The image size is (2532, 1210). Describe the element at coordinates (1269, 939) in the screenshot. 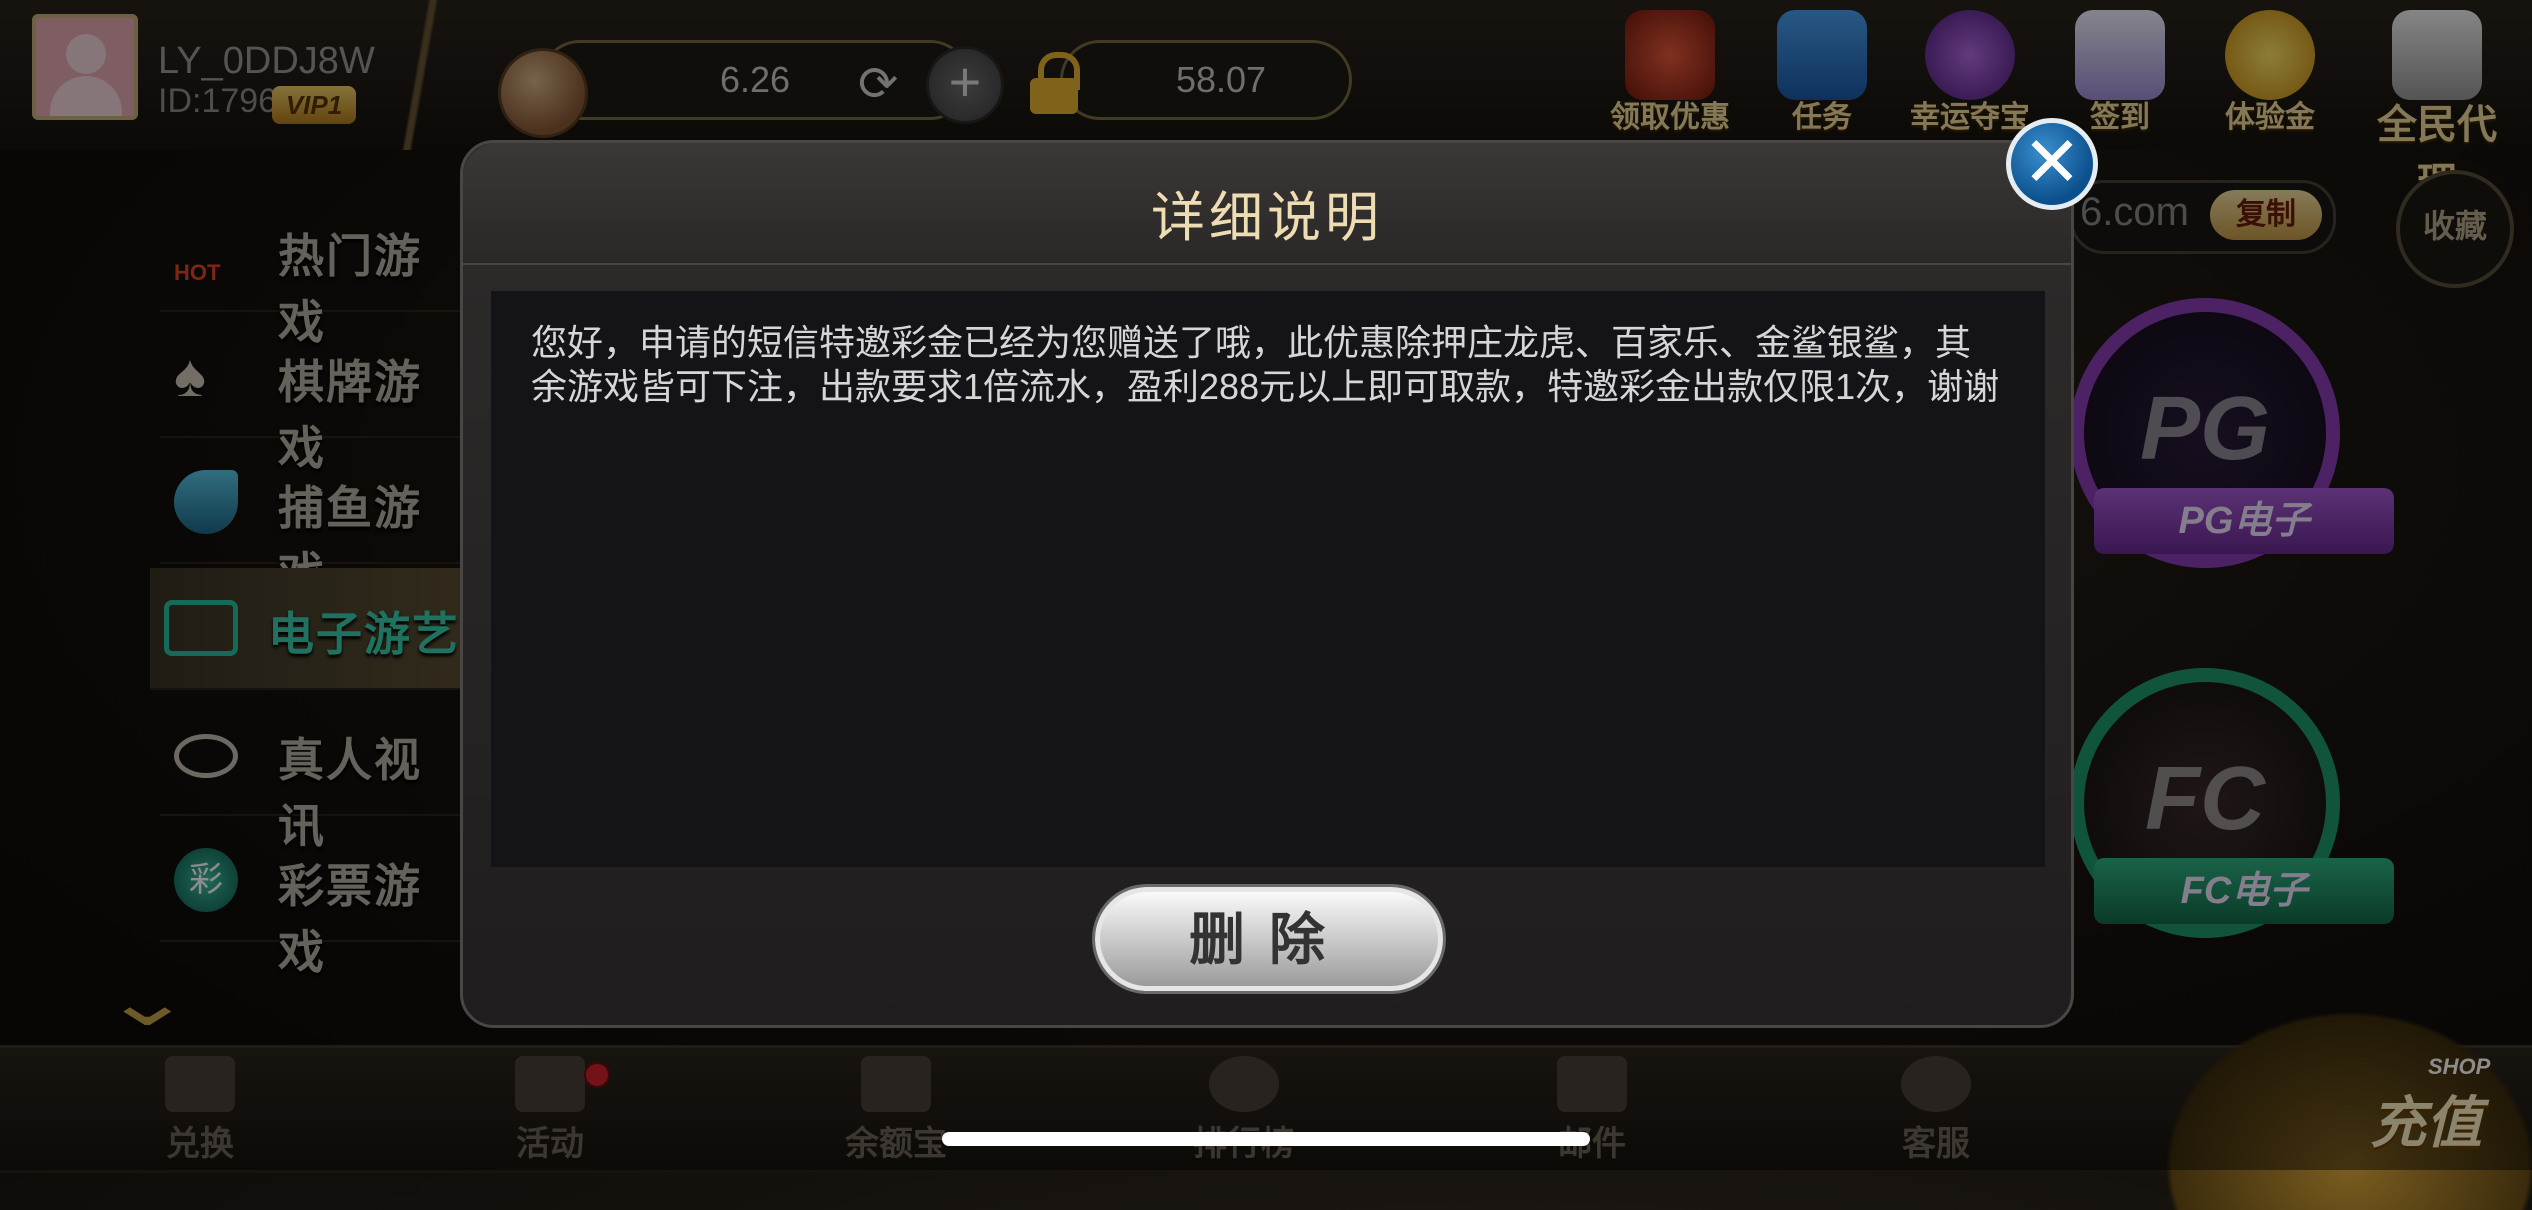

I see `delete-button: 删除` at that location.